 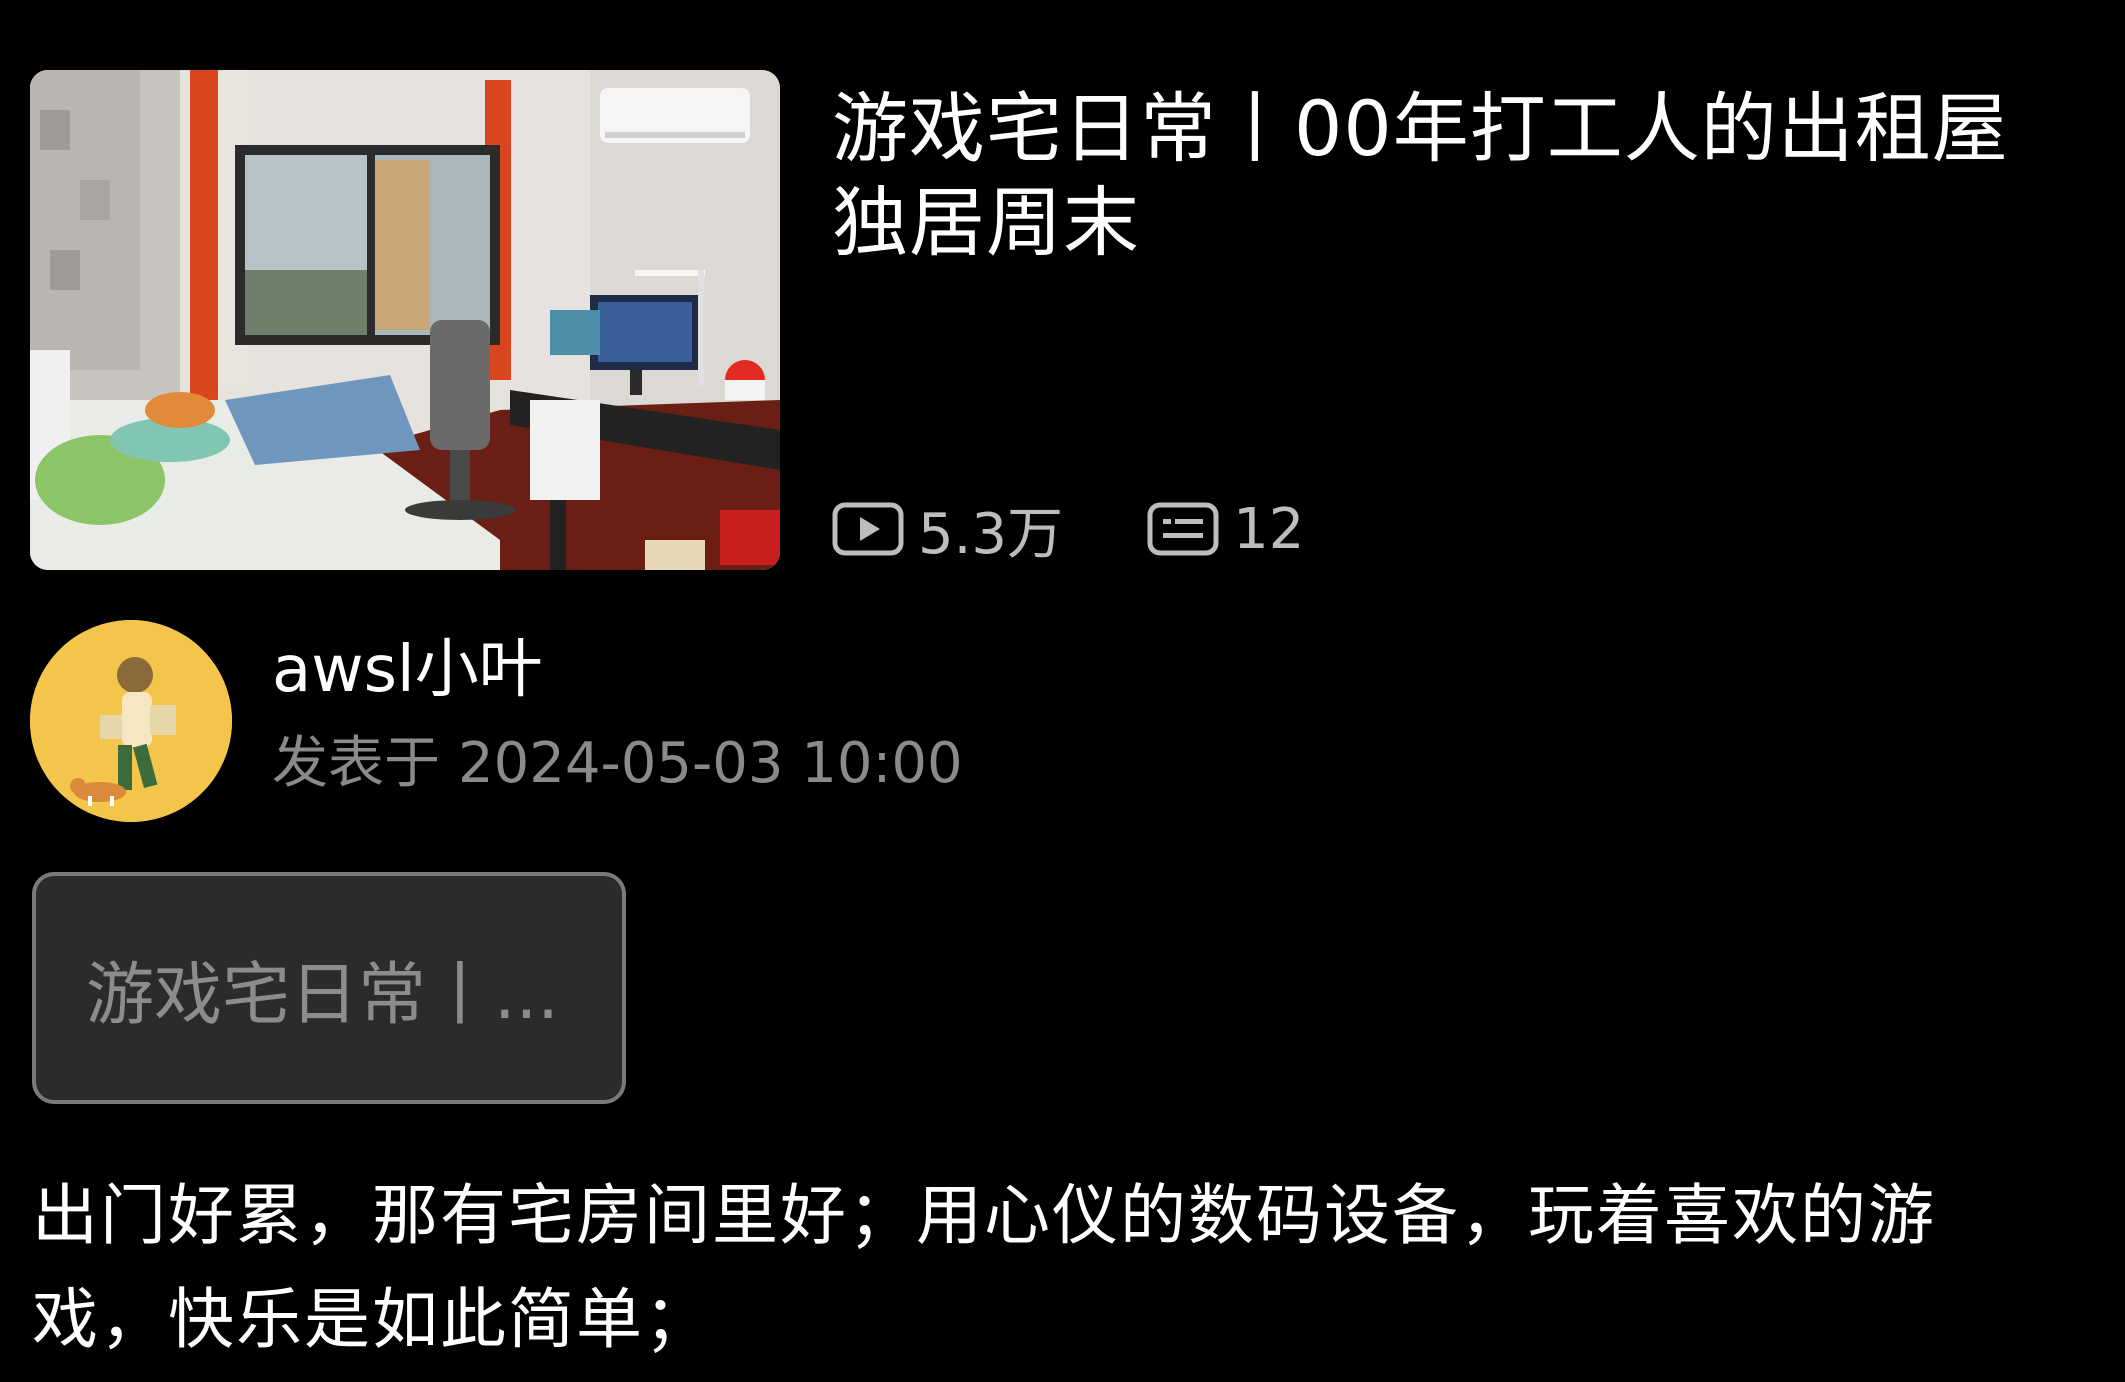 What do you see at coordinates (710, 763) in the screenshot?
I see `published-time: 2024-05-03 10:00` at bounding box center [710, 763].